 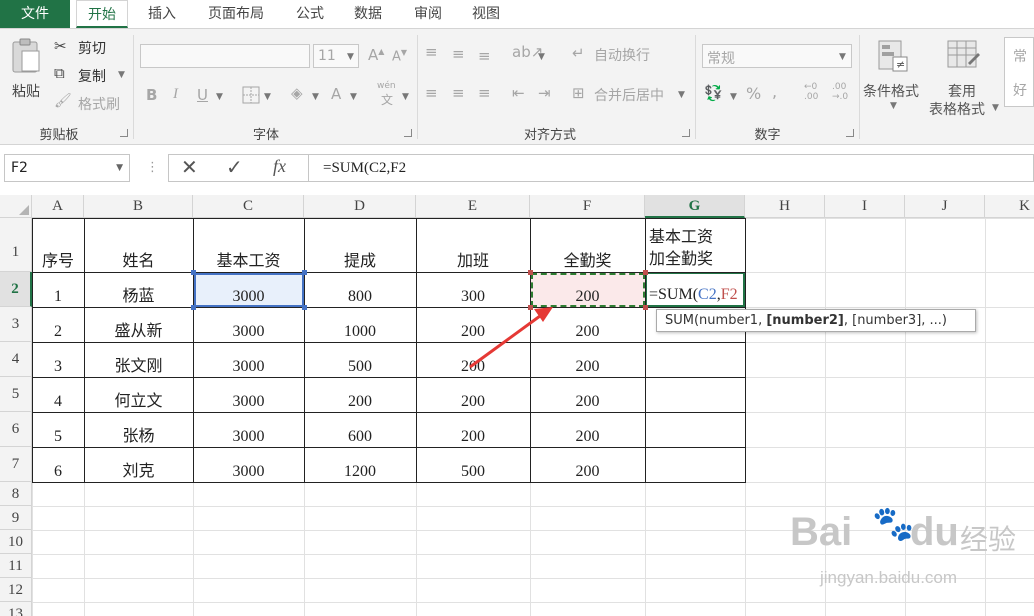 I want to click on row-header-8: 8, so click(x=16, y=494).